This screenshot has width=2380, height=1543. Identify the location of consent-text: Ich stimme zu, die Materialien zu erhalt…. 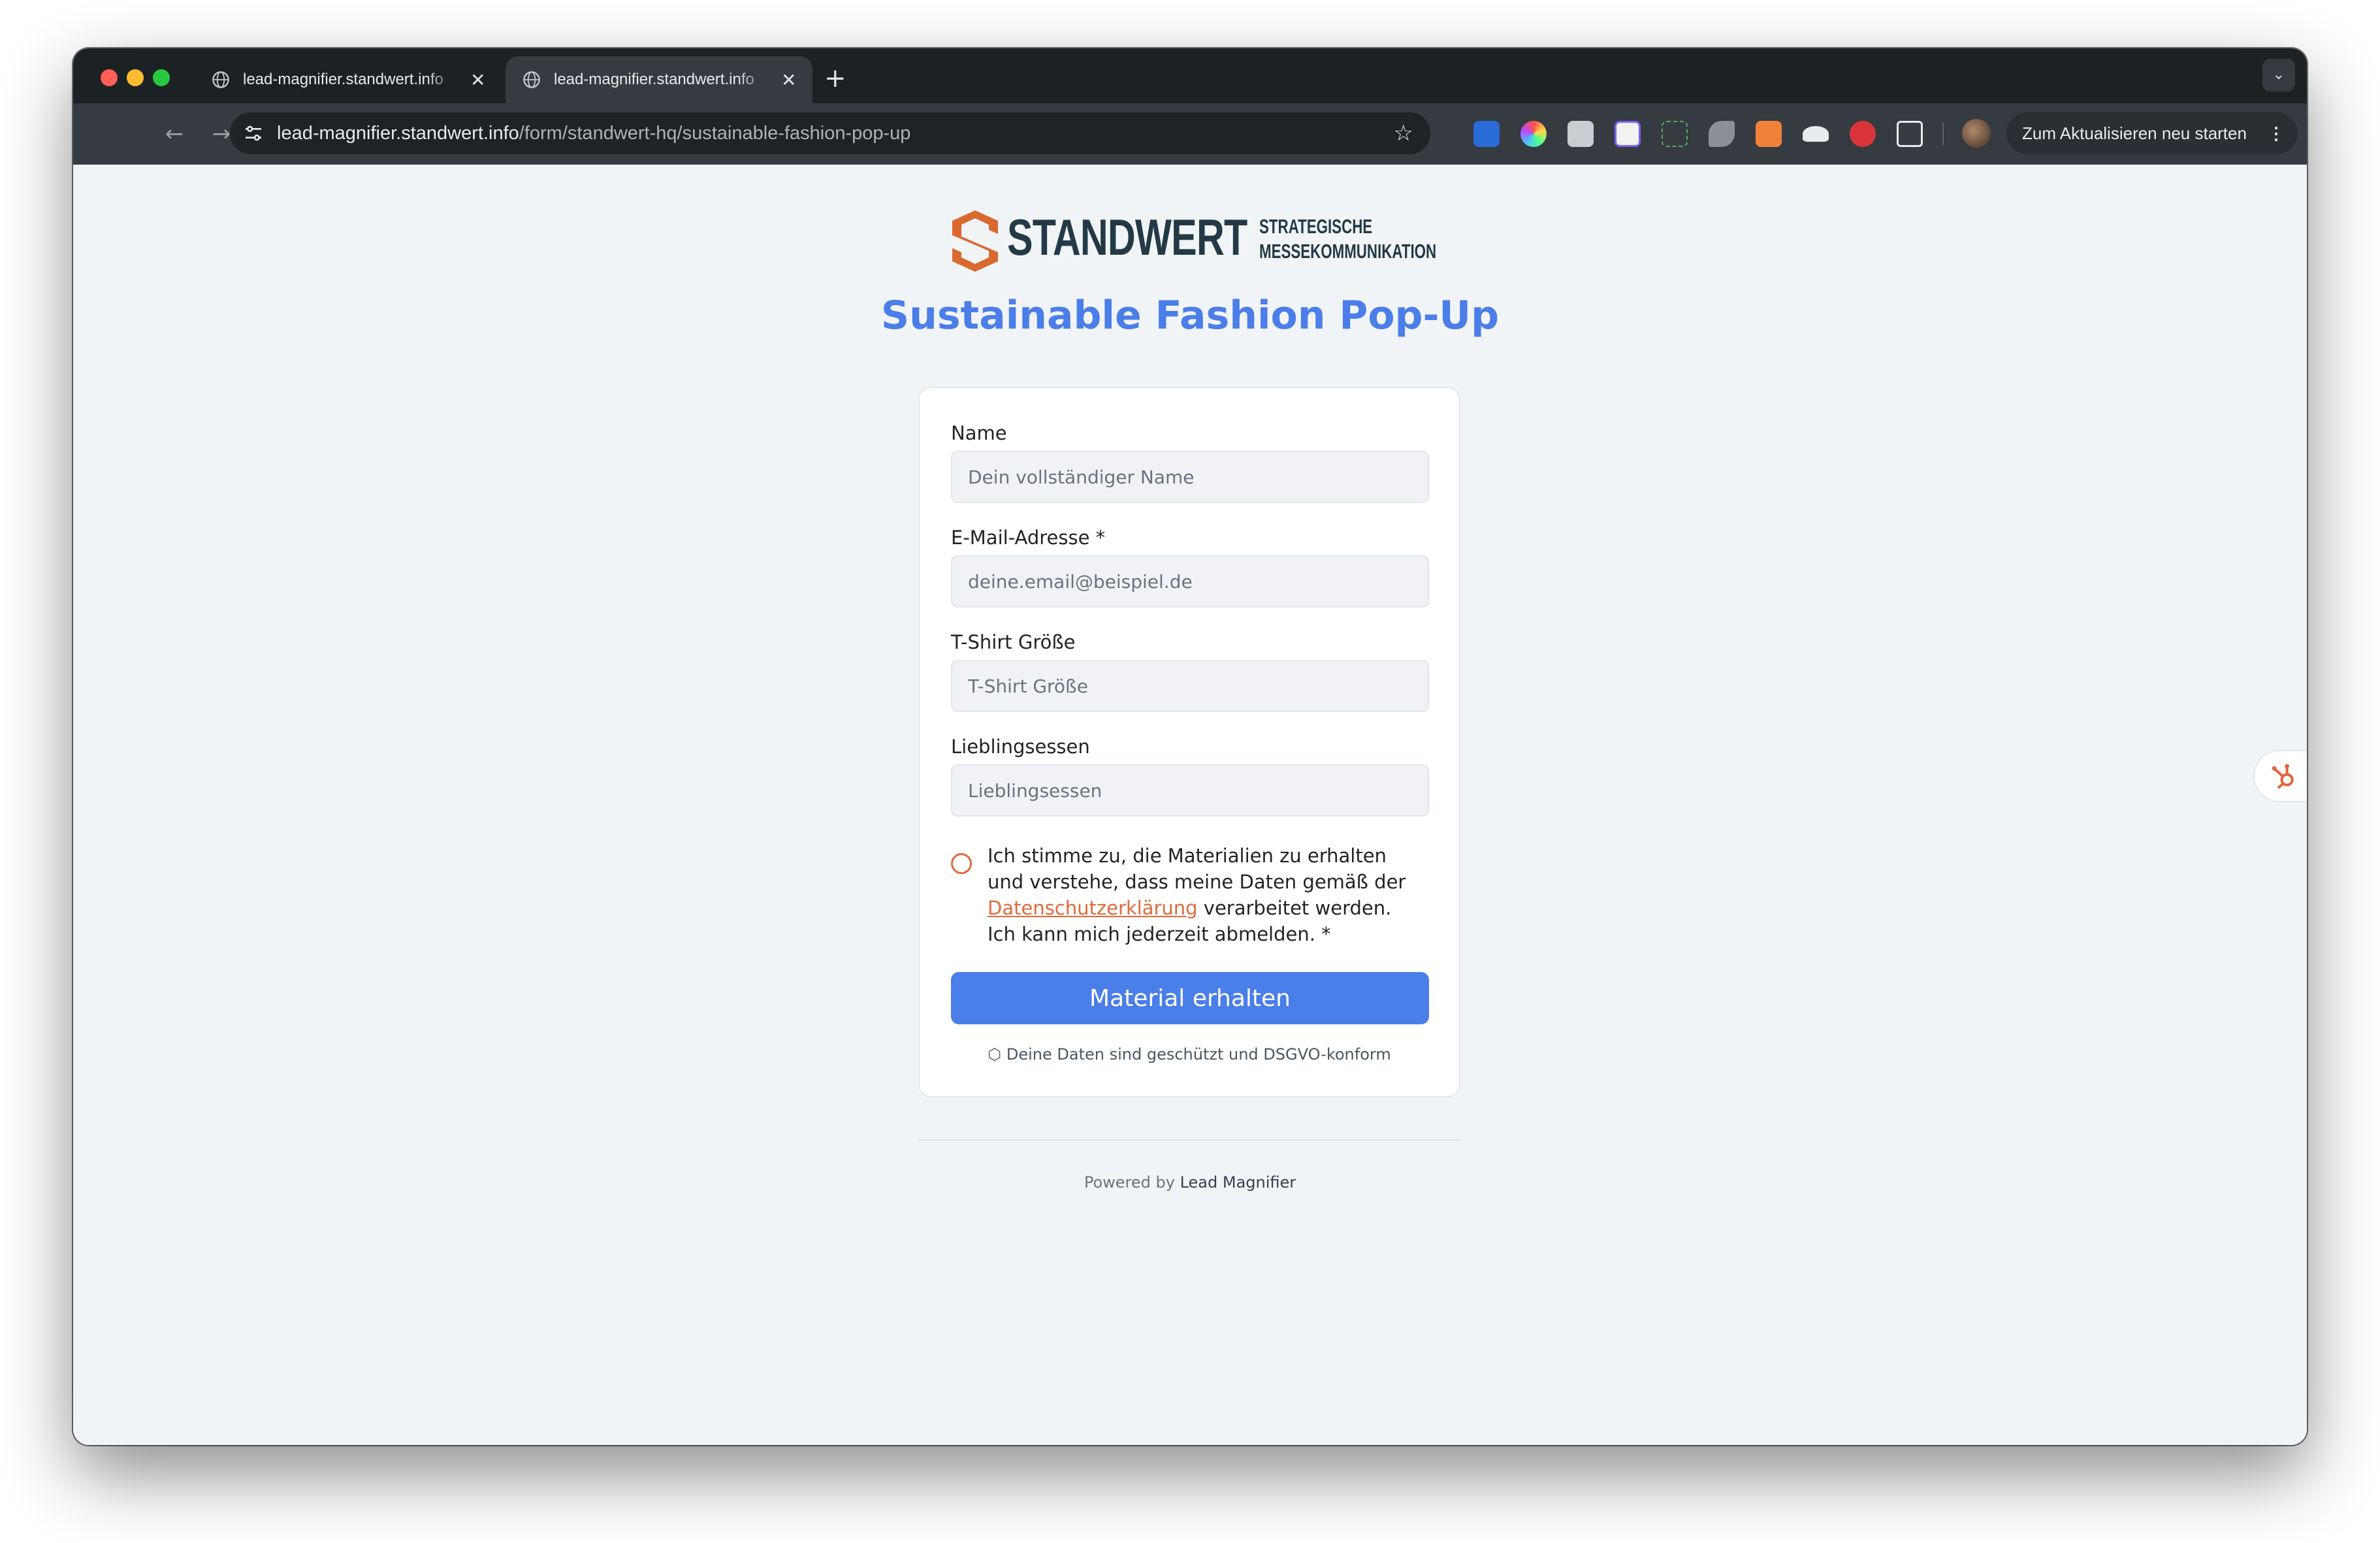
(1203, 895).